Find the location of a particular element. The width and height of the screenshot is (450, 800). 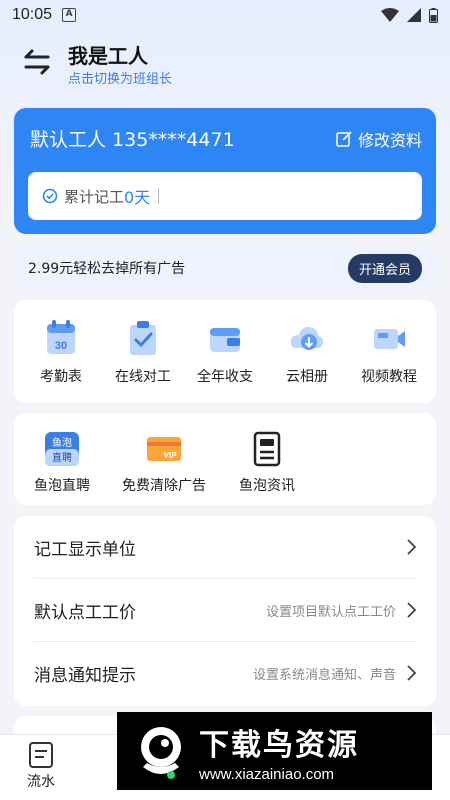

tool-annual-finance: 全年收支 is located at coordinates (225, 351).